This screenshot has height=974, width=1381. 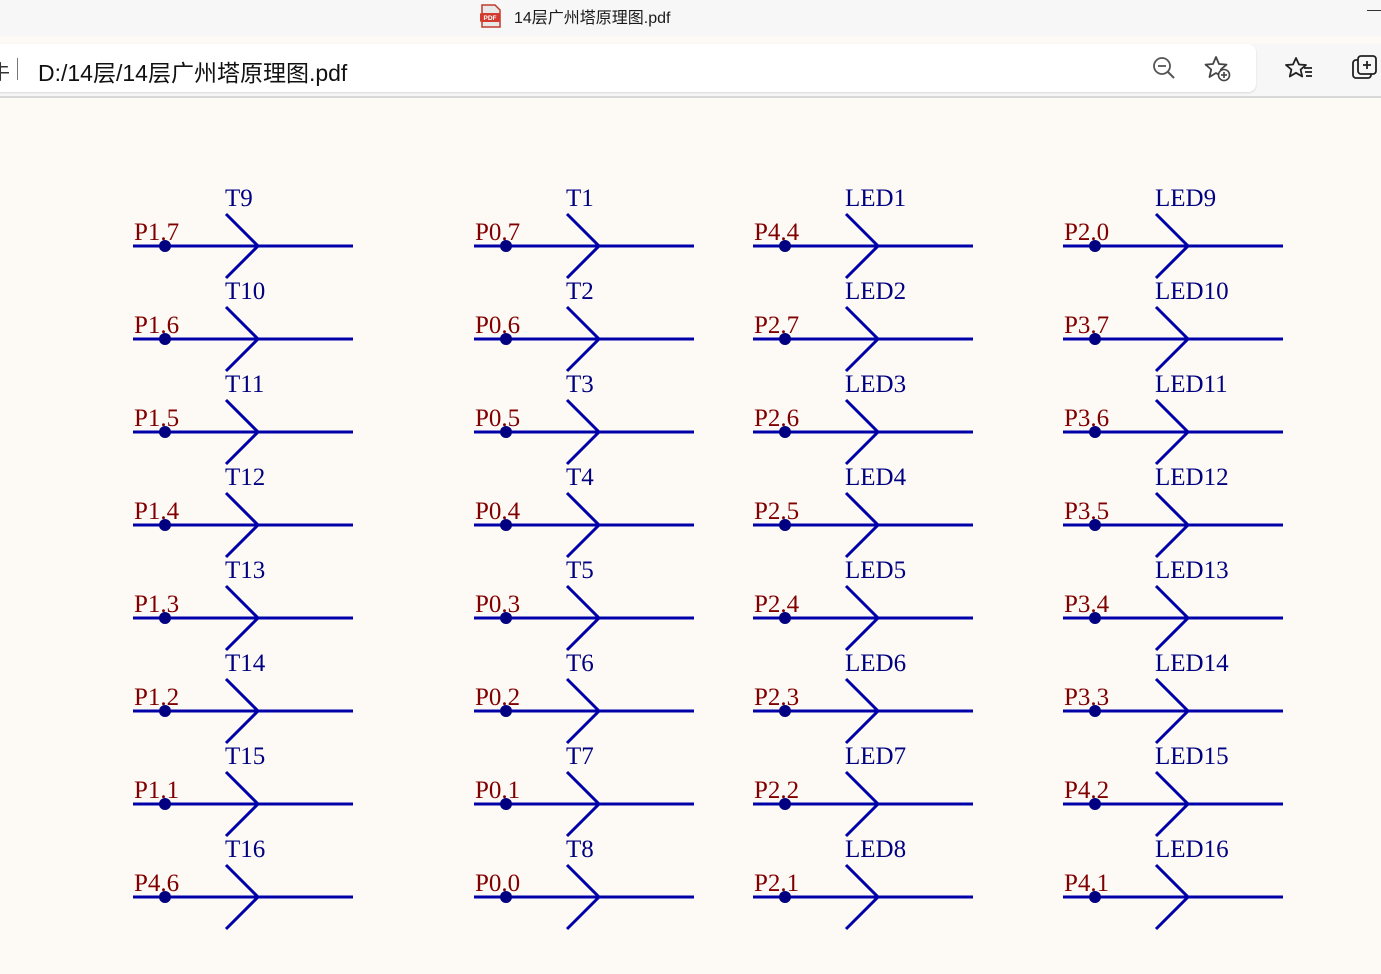 What do you see at coordinates (1192, 570) in the screenshot?
I see `net-label: LED13` at bounding box center [1192, 570].